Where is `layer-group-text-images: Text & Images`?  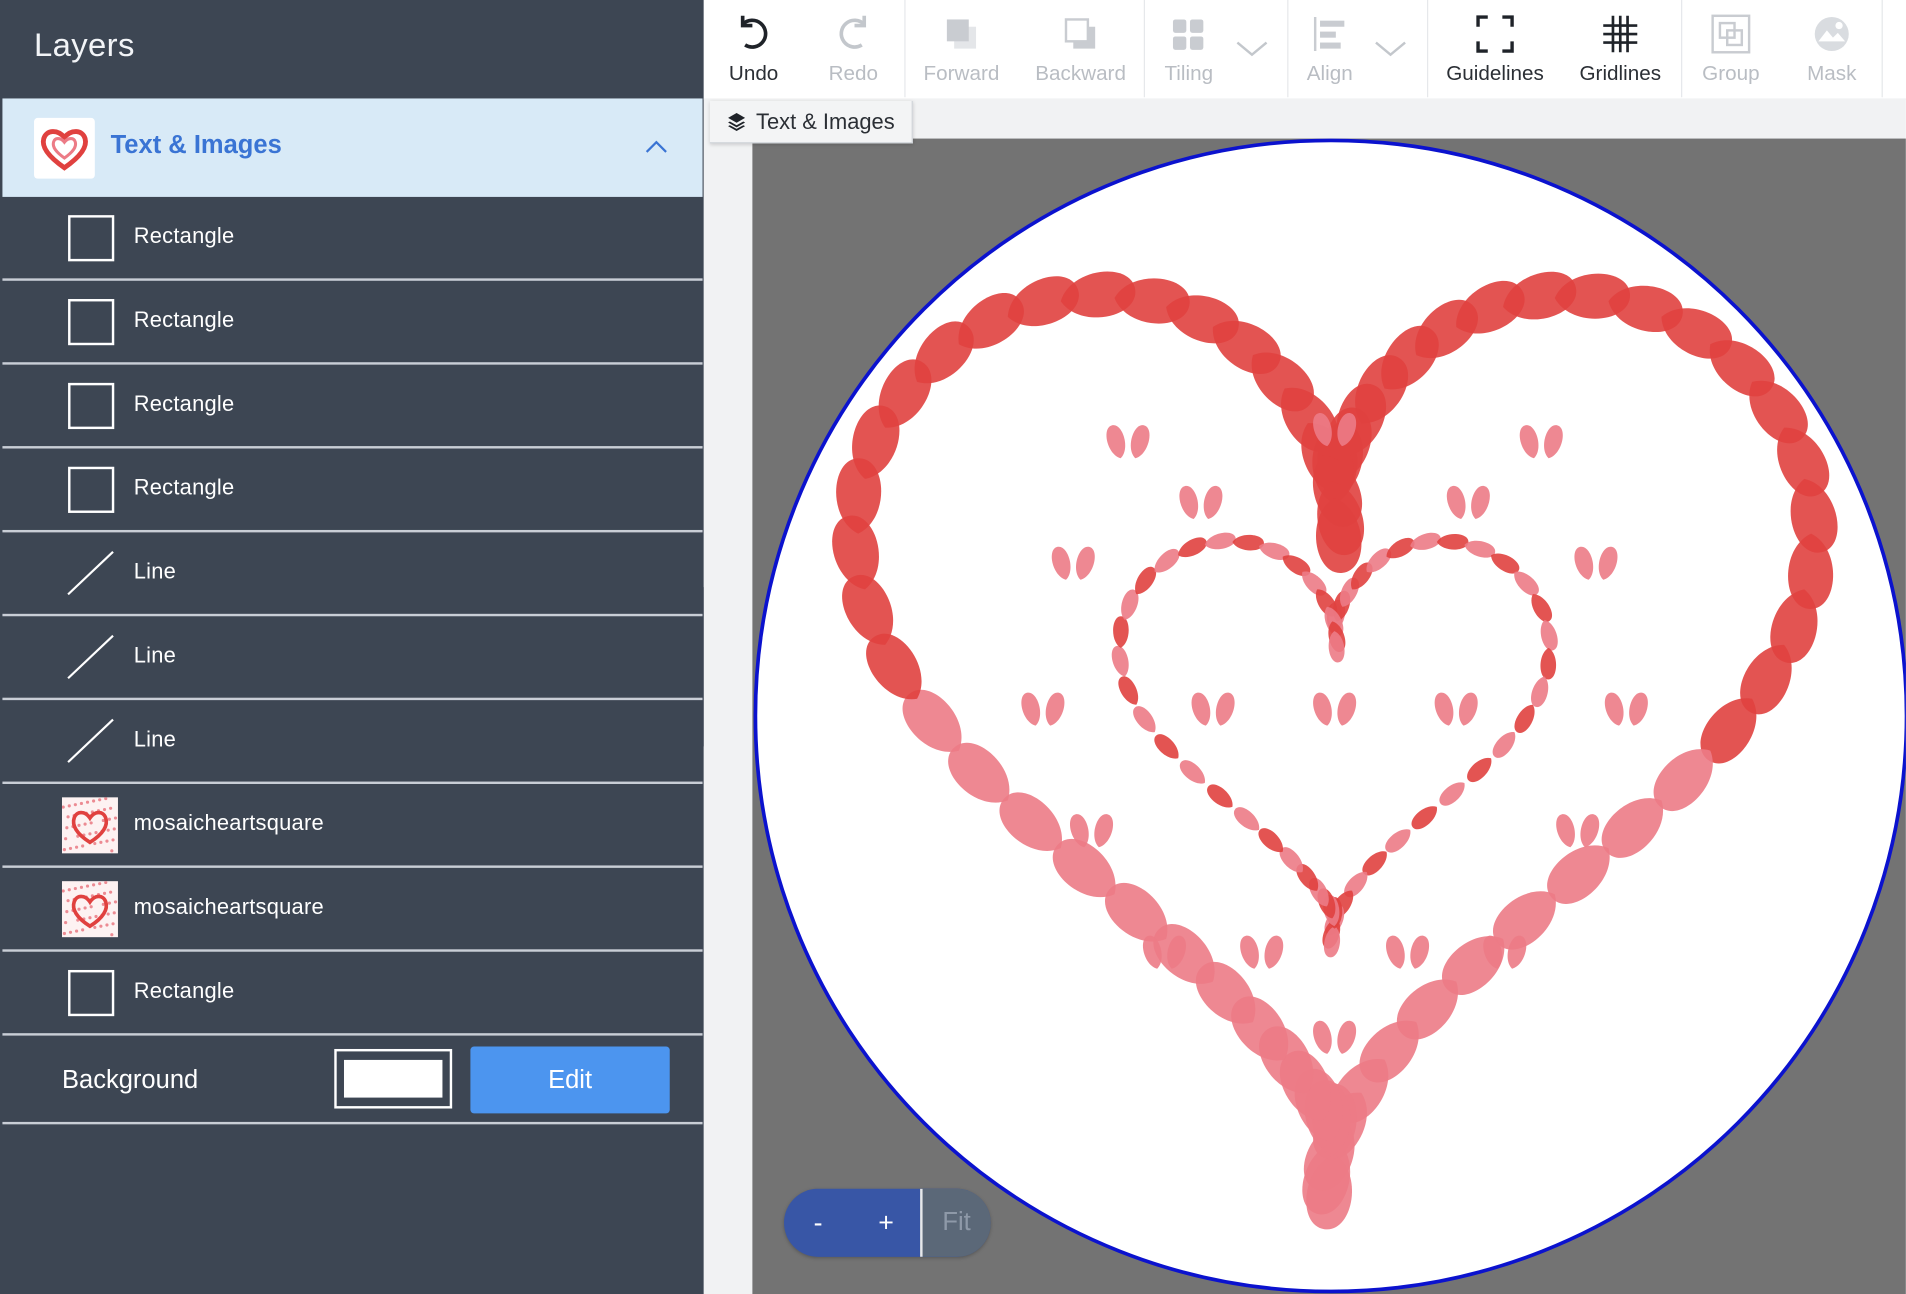
layer-group-text-images: Text & Images is located at coordinates (352, 147).